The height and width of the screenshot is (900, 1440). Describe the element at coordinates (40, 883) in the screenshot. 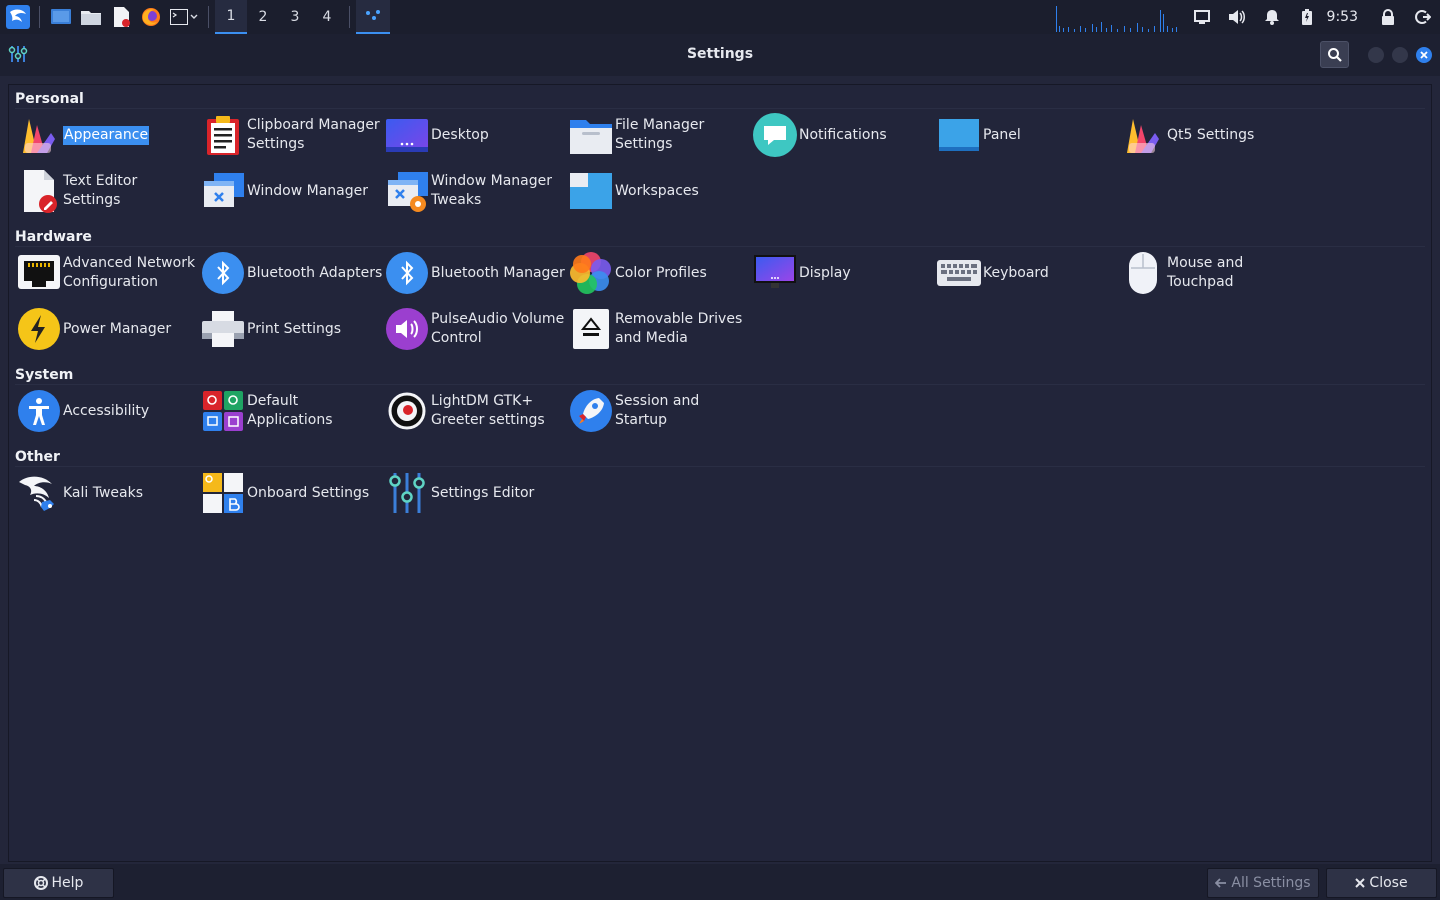

I see `help-icon` at that location.